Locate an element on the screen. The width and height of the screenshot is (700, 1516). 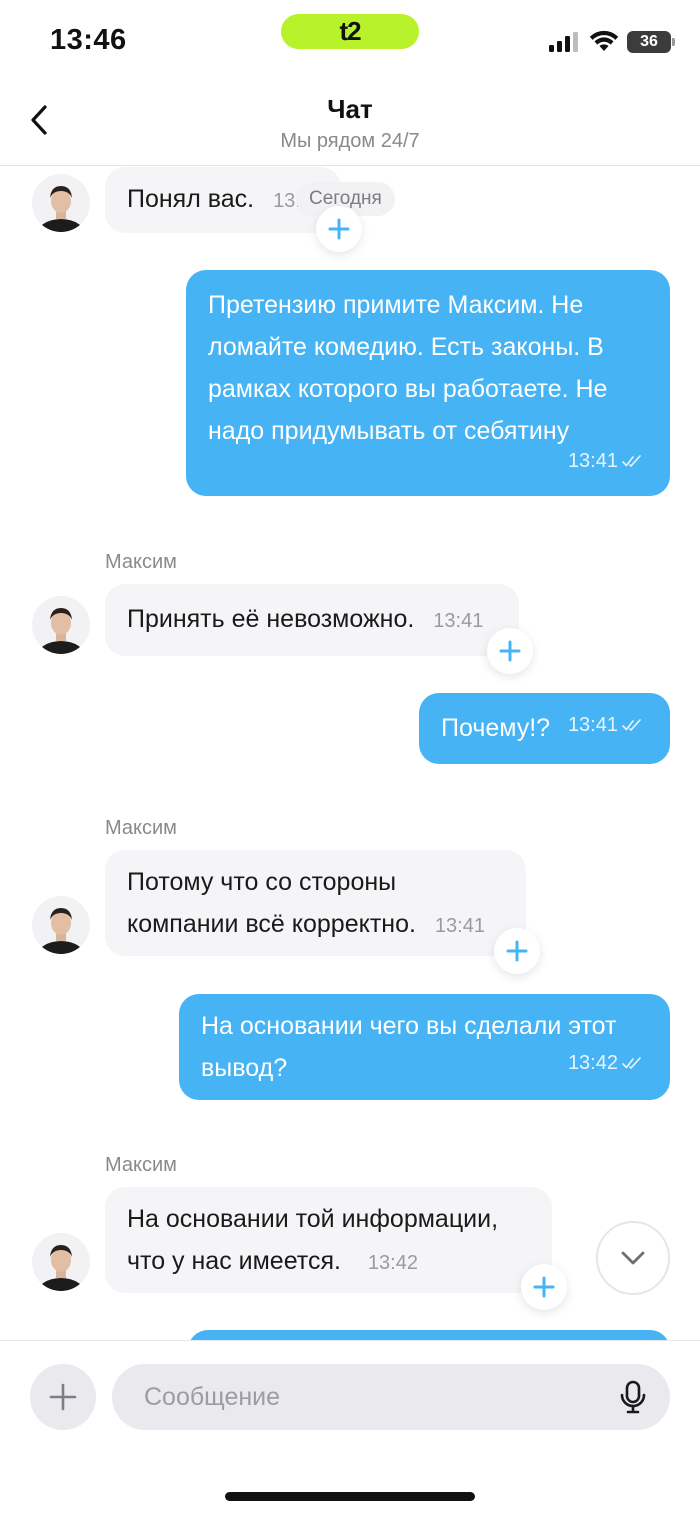
attach-button is located at coordinates (63, 1397).